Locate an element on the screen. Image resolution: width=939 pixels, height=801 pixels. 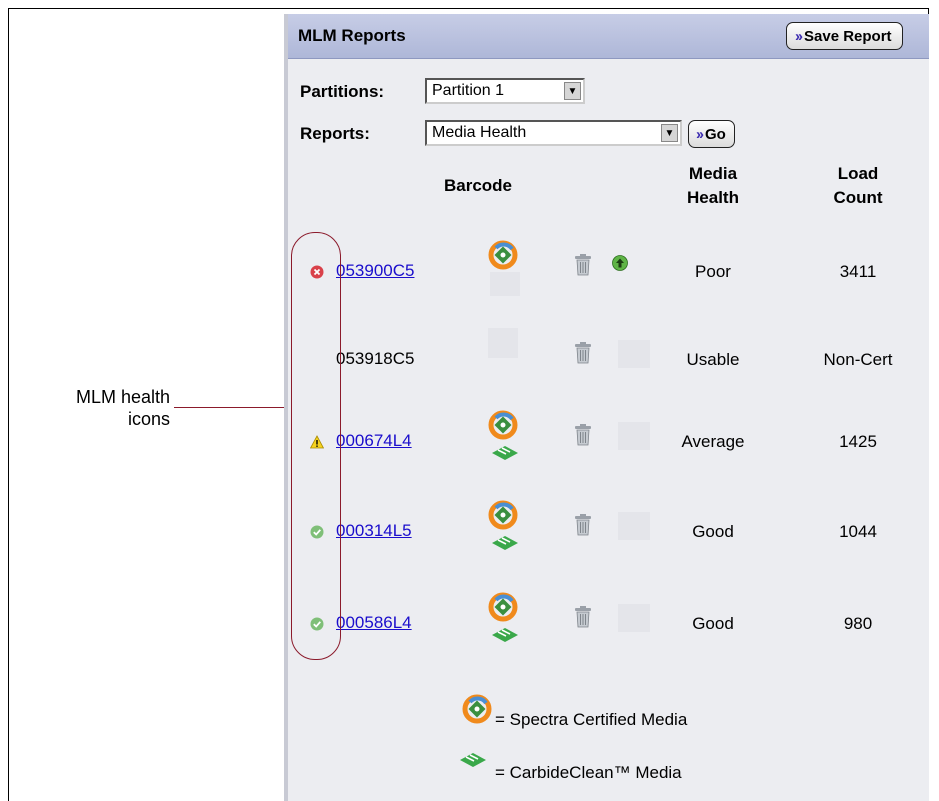
barcode-column-header: Barcode is located at coordinates (478, 185).